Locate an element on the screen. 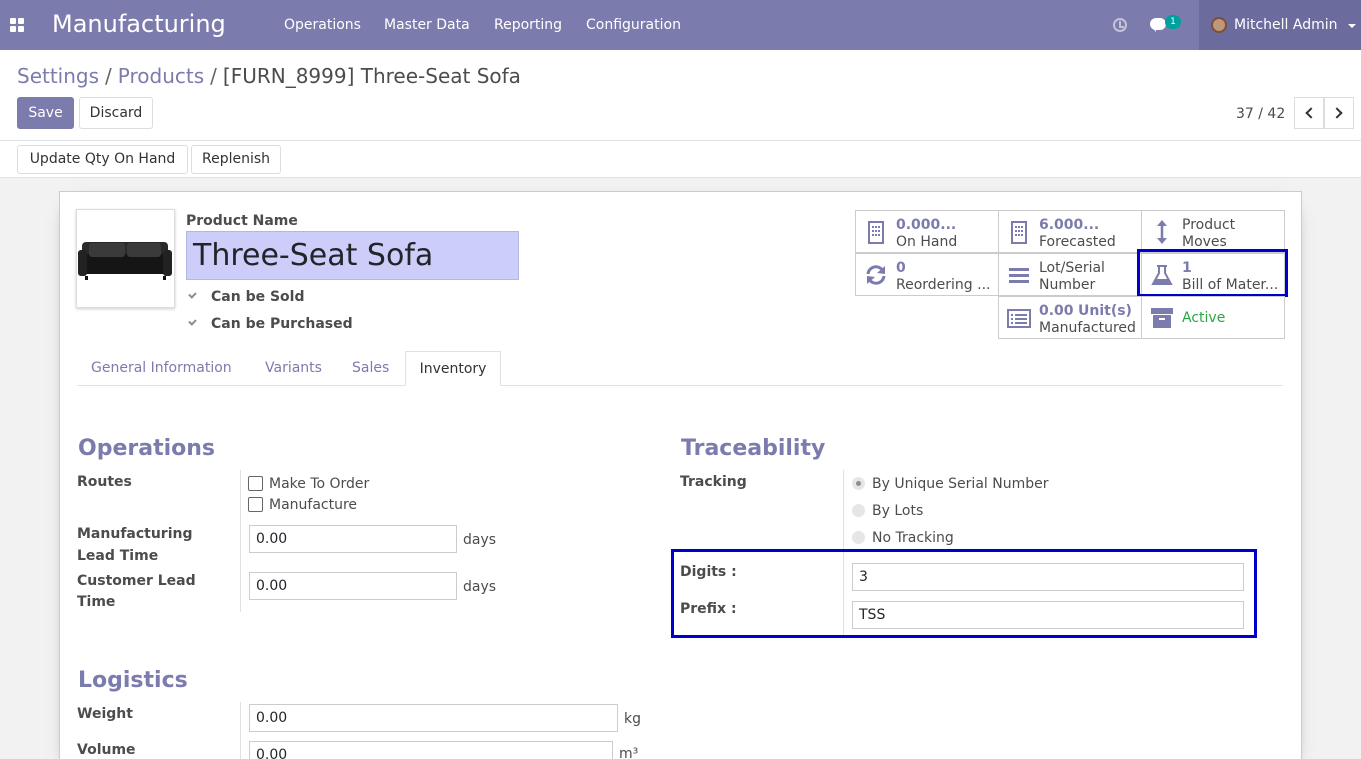 The image size is (1361, 759). breadcrumb-settings: Settings is located at coordinates (58, 76).